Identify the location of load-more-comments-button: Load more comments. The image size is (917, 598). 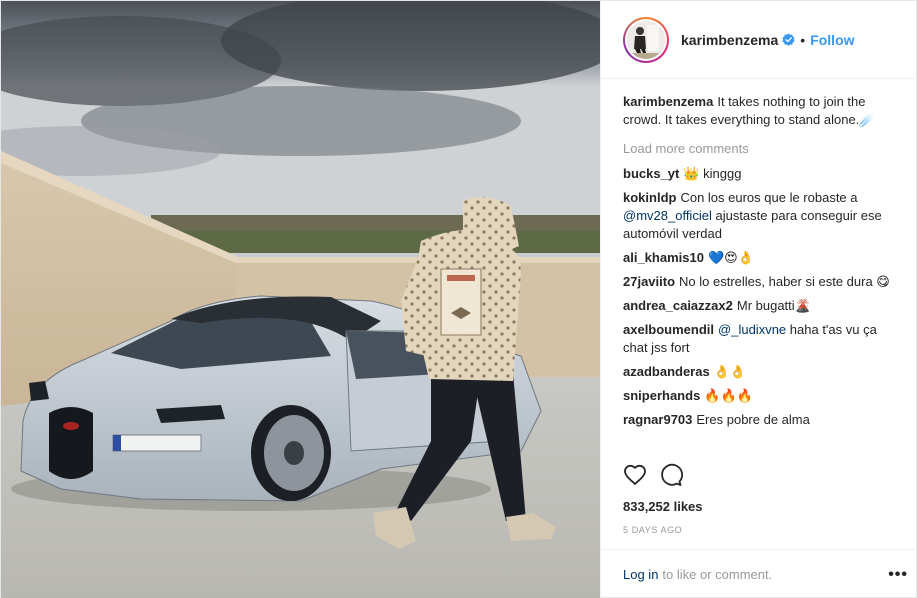
(762, 148).